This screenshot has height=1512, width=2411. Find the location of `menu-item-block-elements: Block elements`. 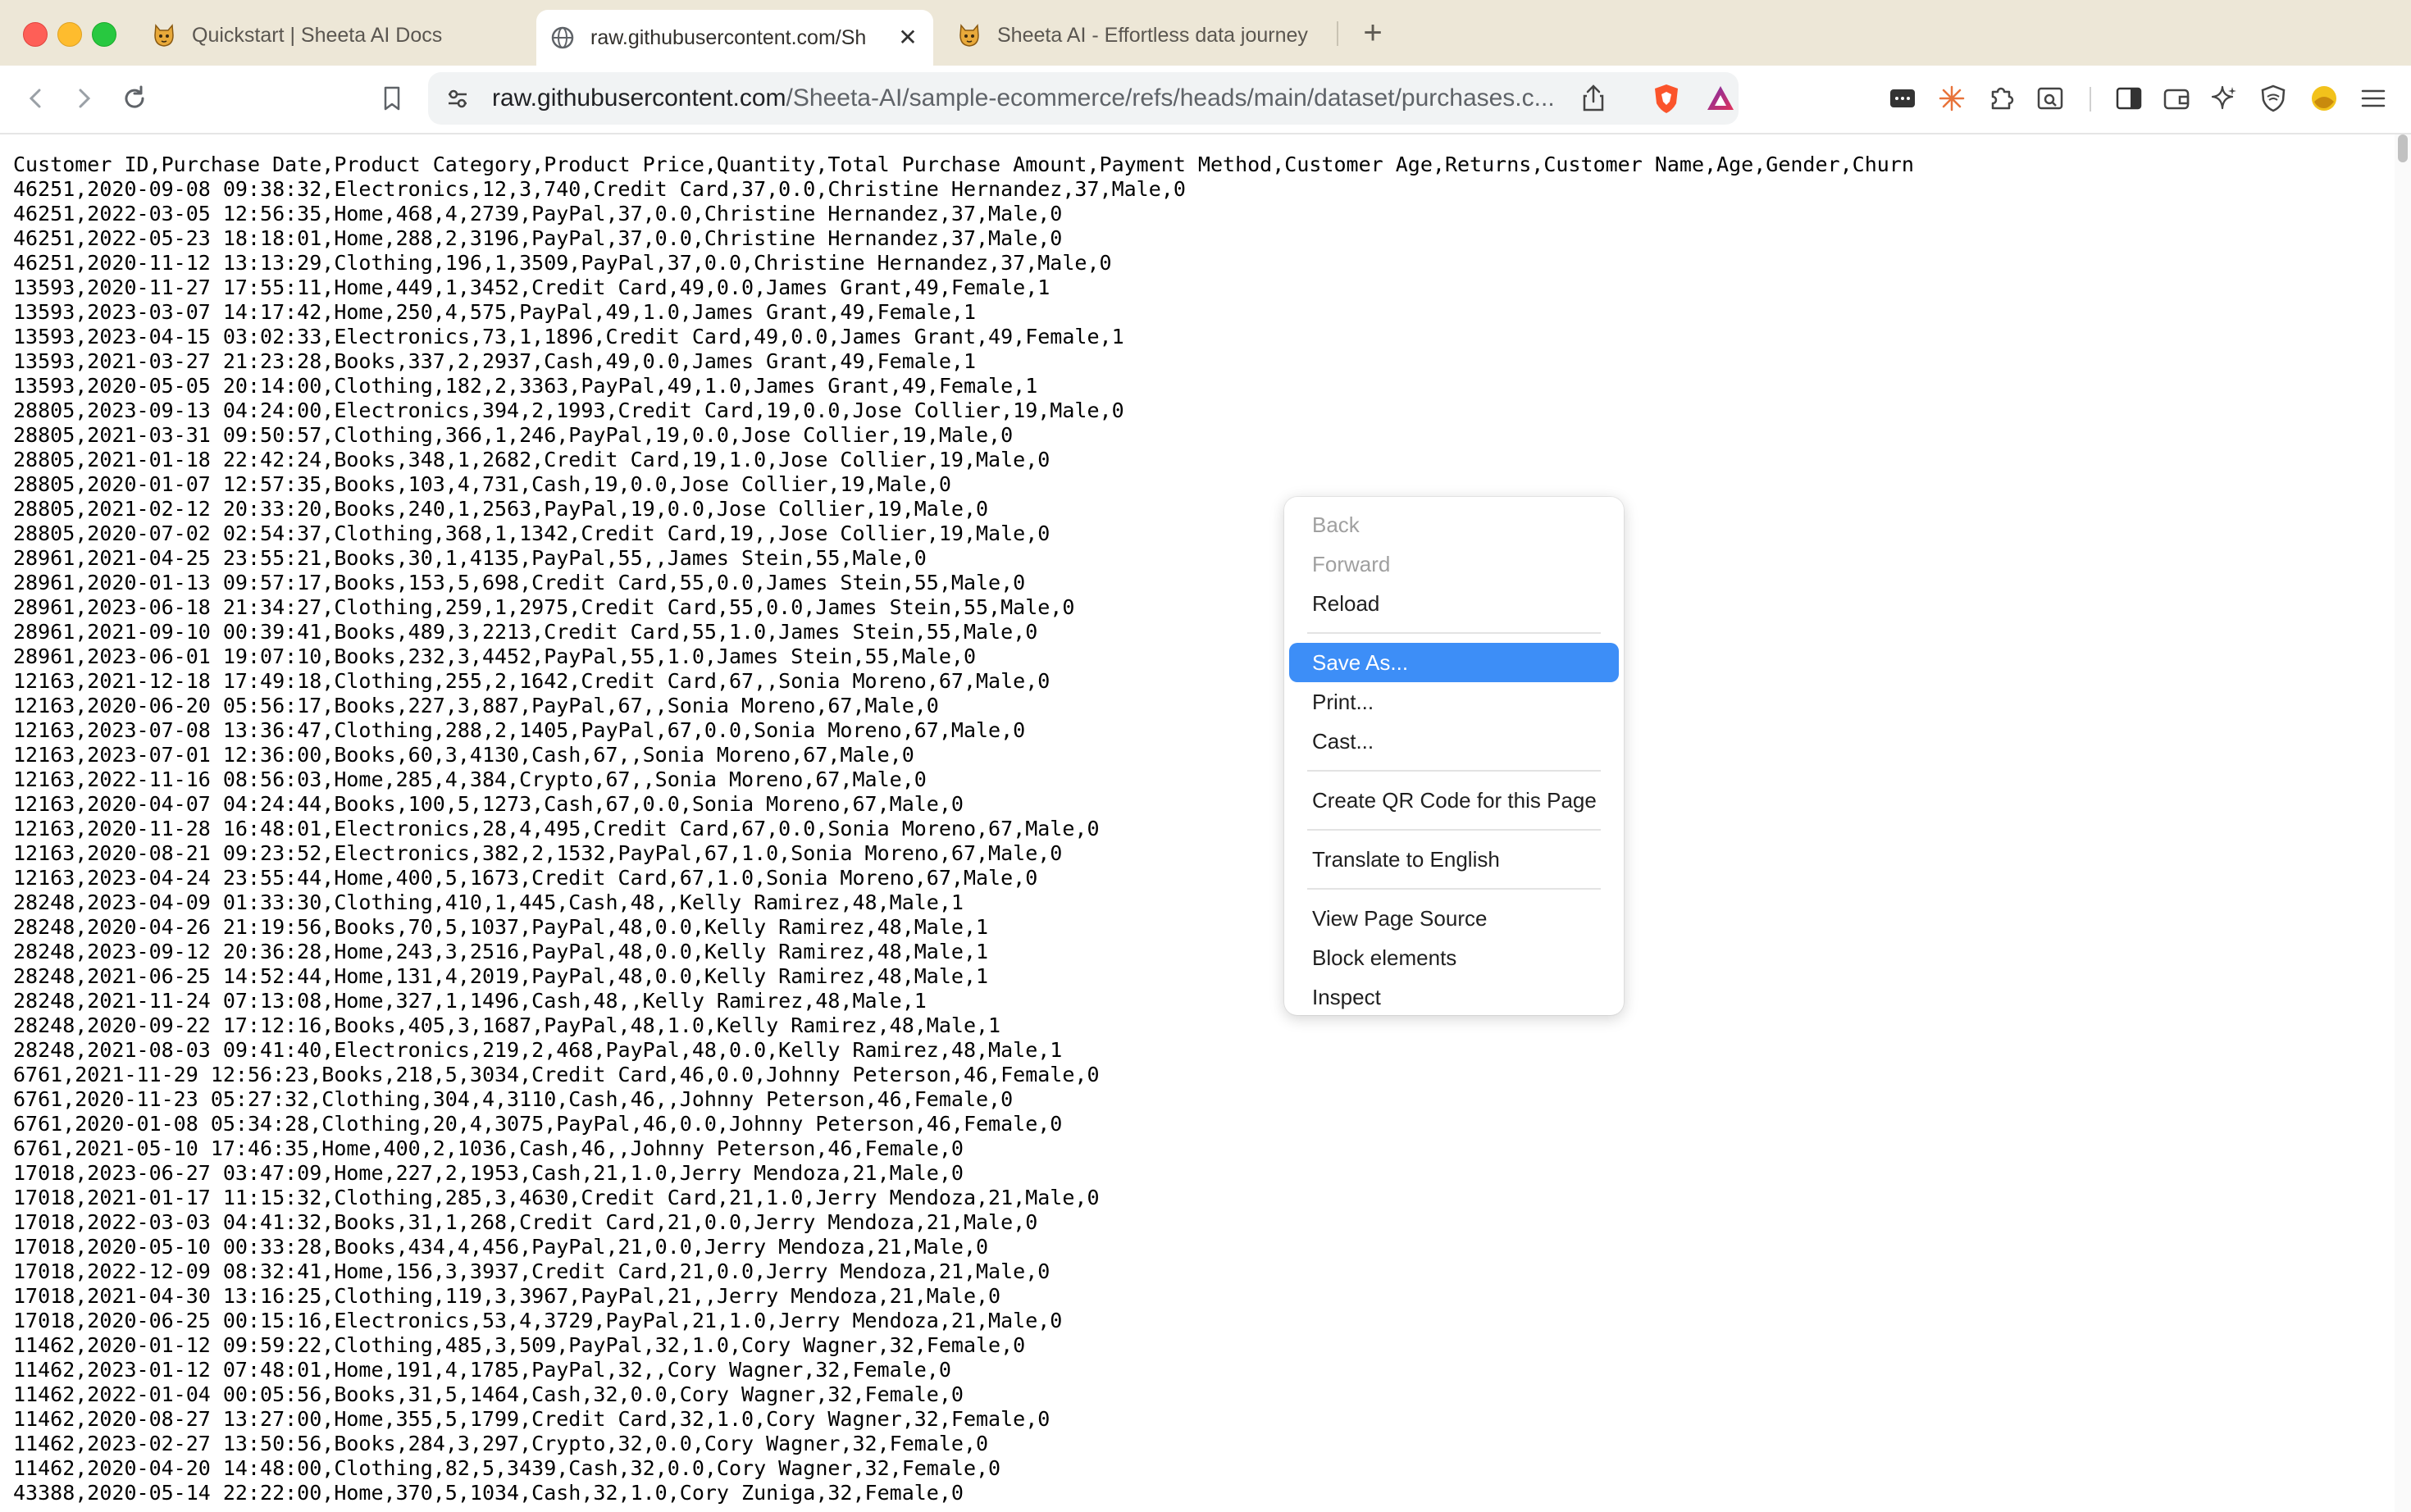

menu-item-block-elements: Block elements is located at coordinates (1454, 957).